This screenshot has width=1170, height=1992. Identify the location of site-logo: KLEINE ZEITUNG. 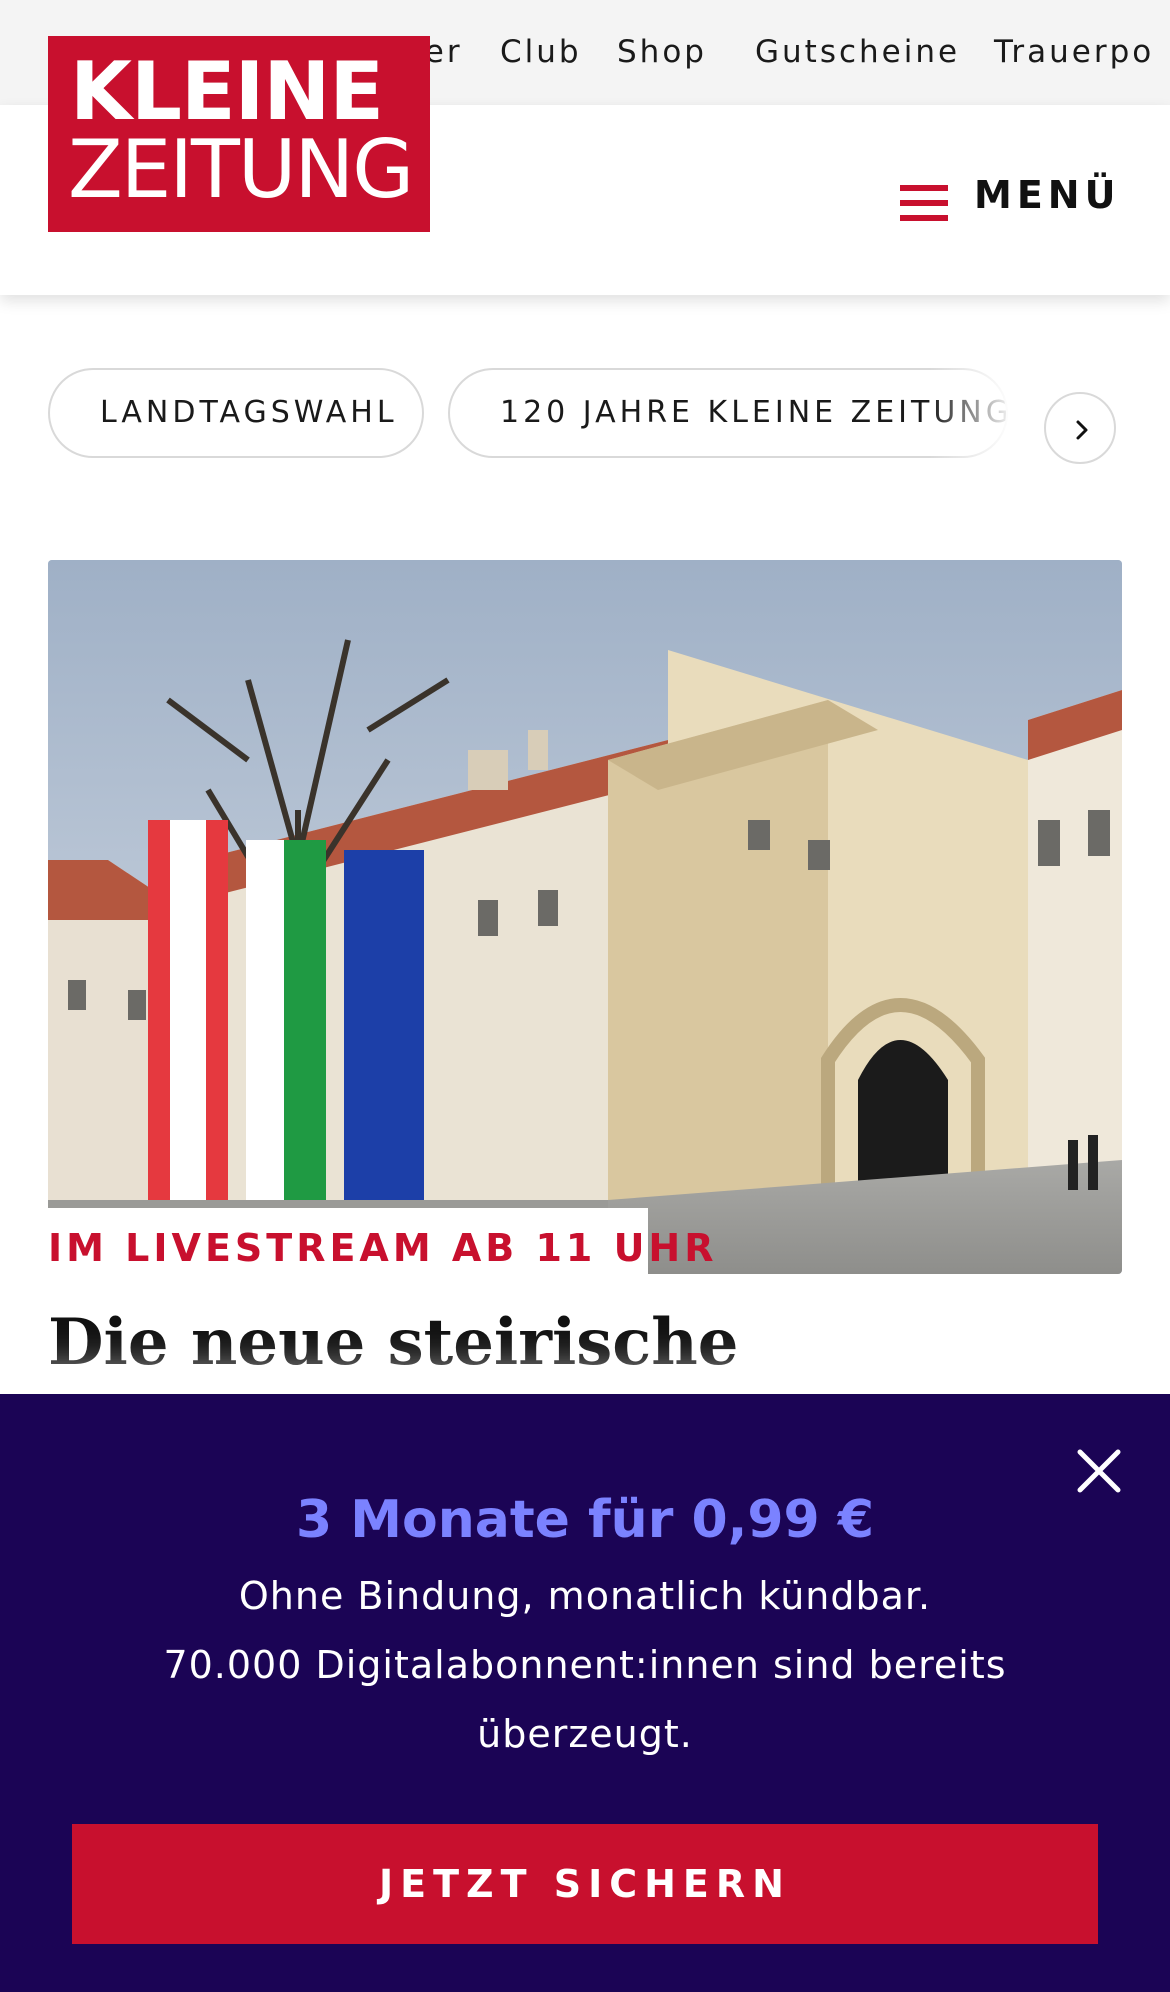
(239, 134).